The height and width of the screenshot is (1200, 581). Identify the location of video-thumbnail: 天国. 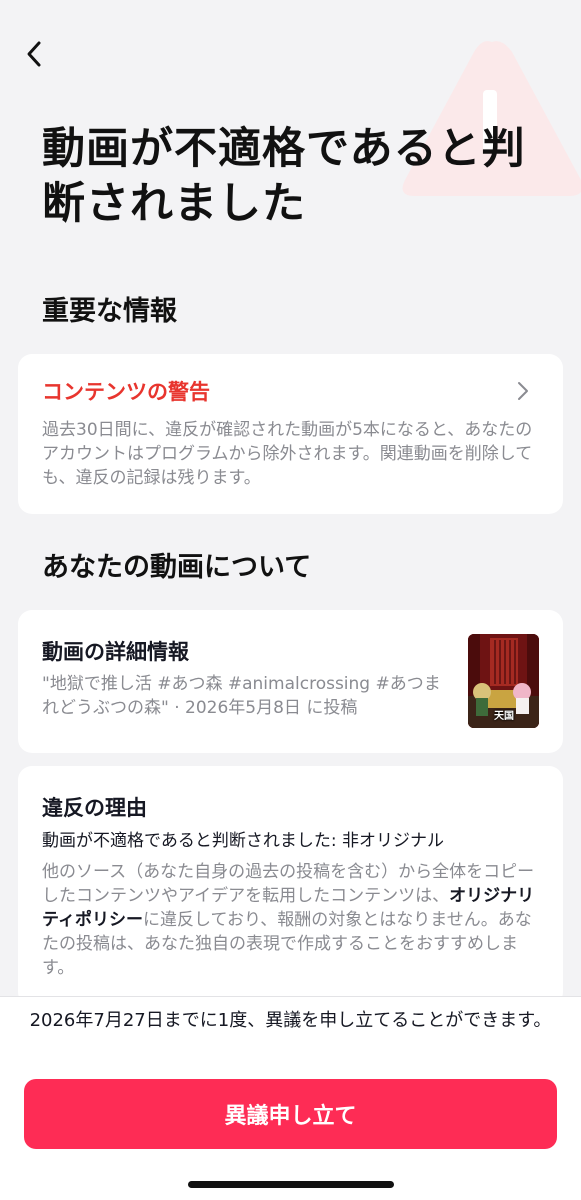
(503, 681).